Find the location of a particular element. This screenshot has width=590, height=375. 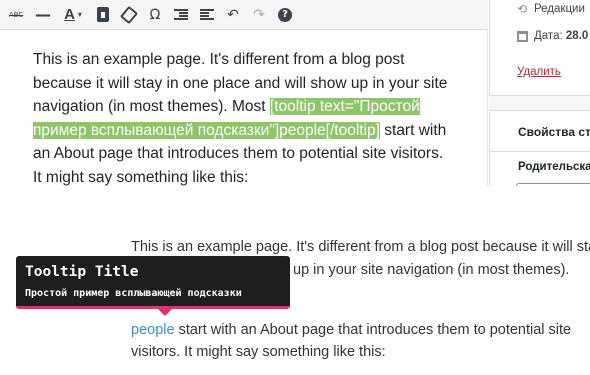

horizontal-line-icon: — is located at coordinates (43, 15).